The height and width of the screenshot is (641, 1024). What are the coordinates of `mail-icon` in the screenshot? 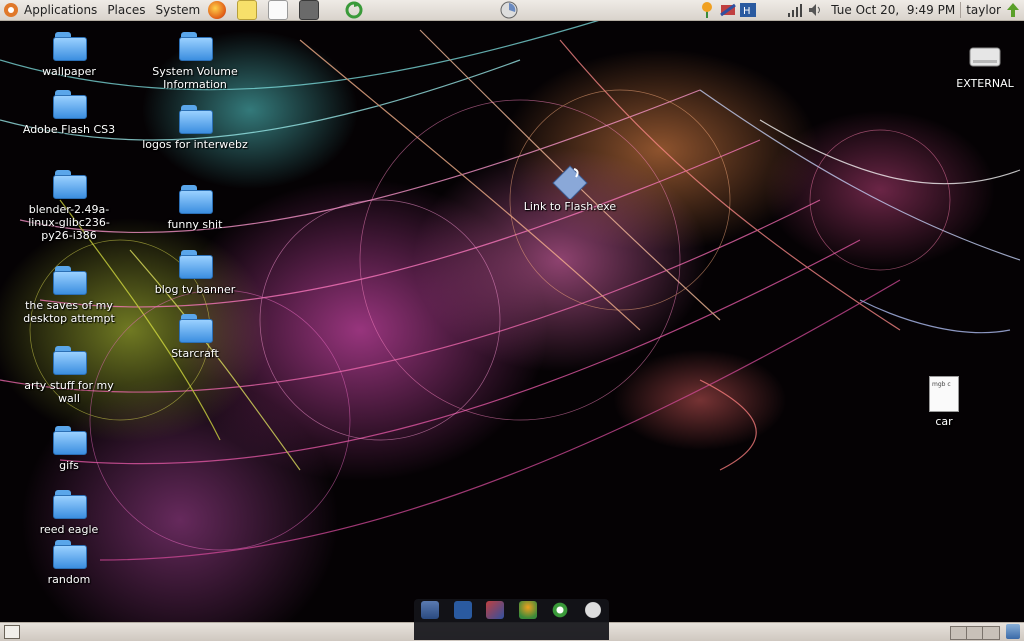 It's located at (462, 610).